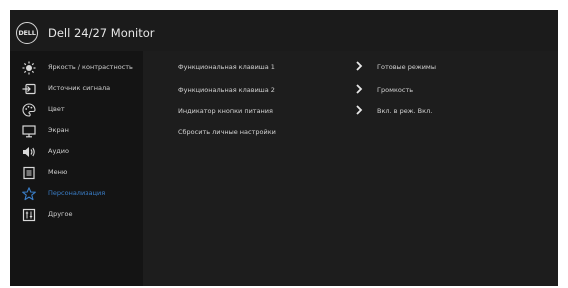  Describe the element at coordinates (58, 172) in the screenshot. I see `menu-item-label: Меню` at that location.